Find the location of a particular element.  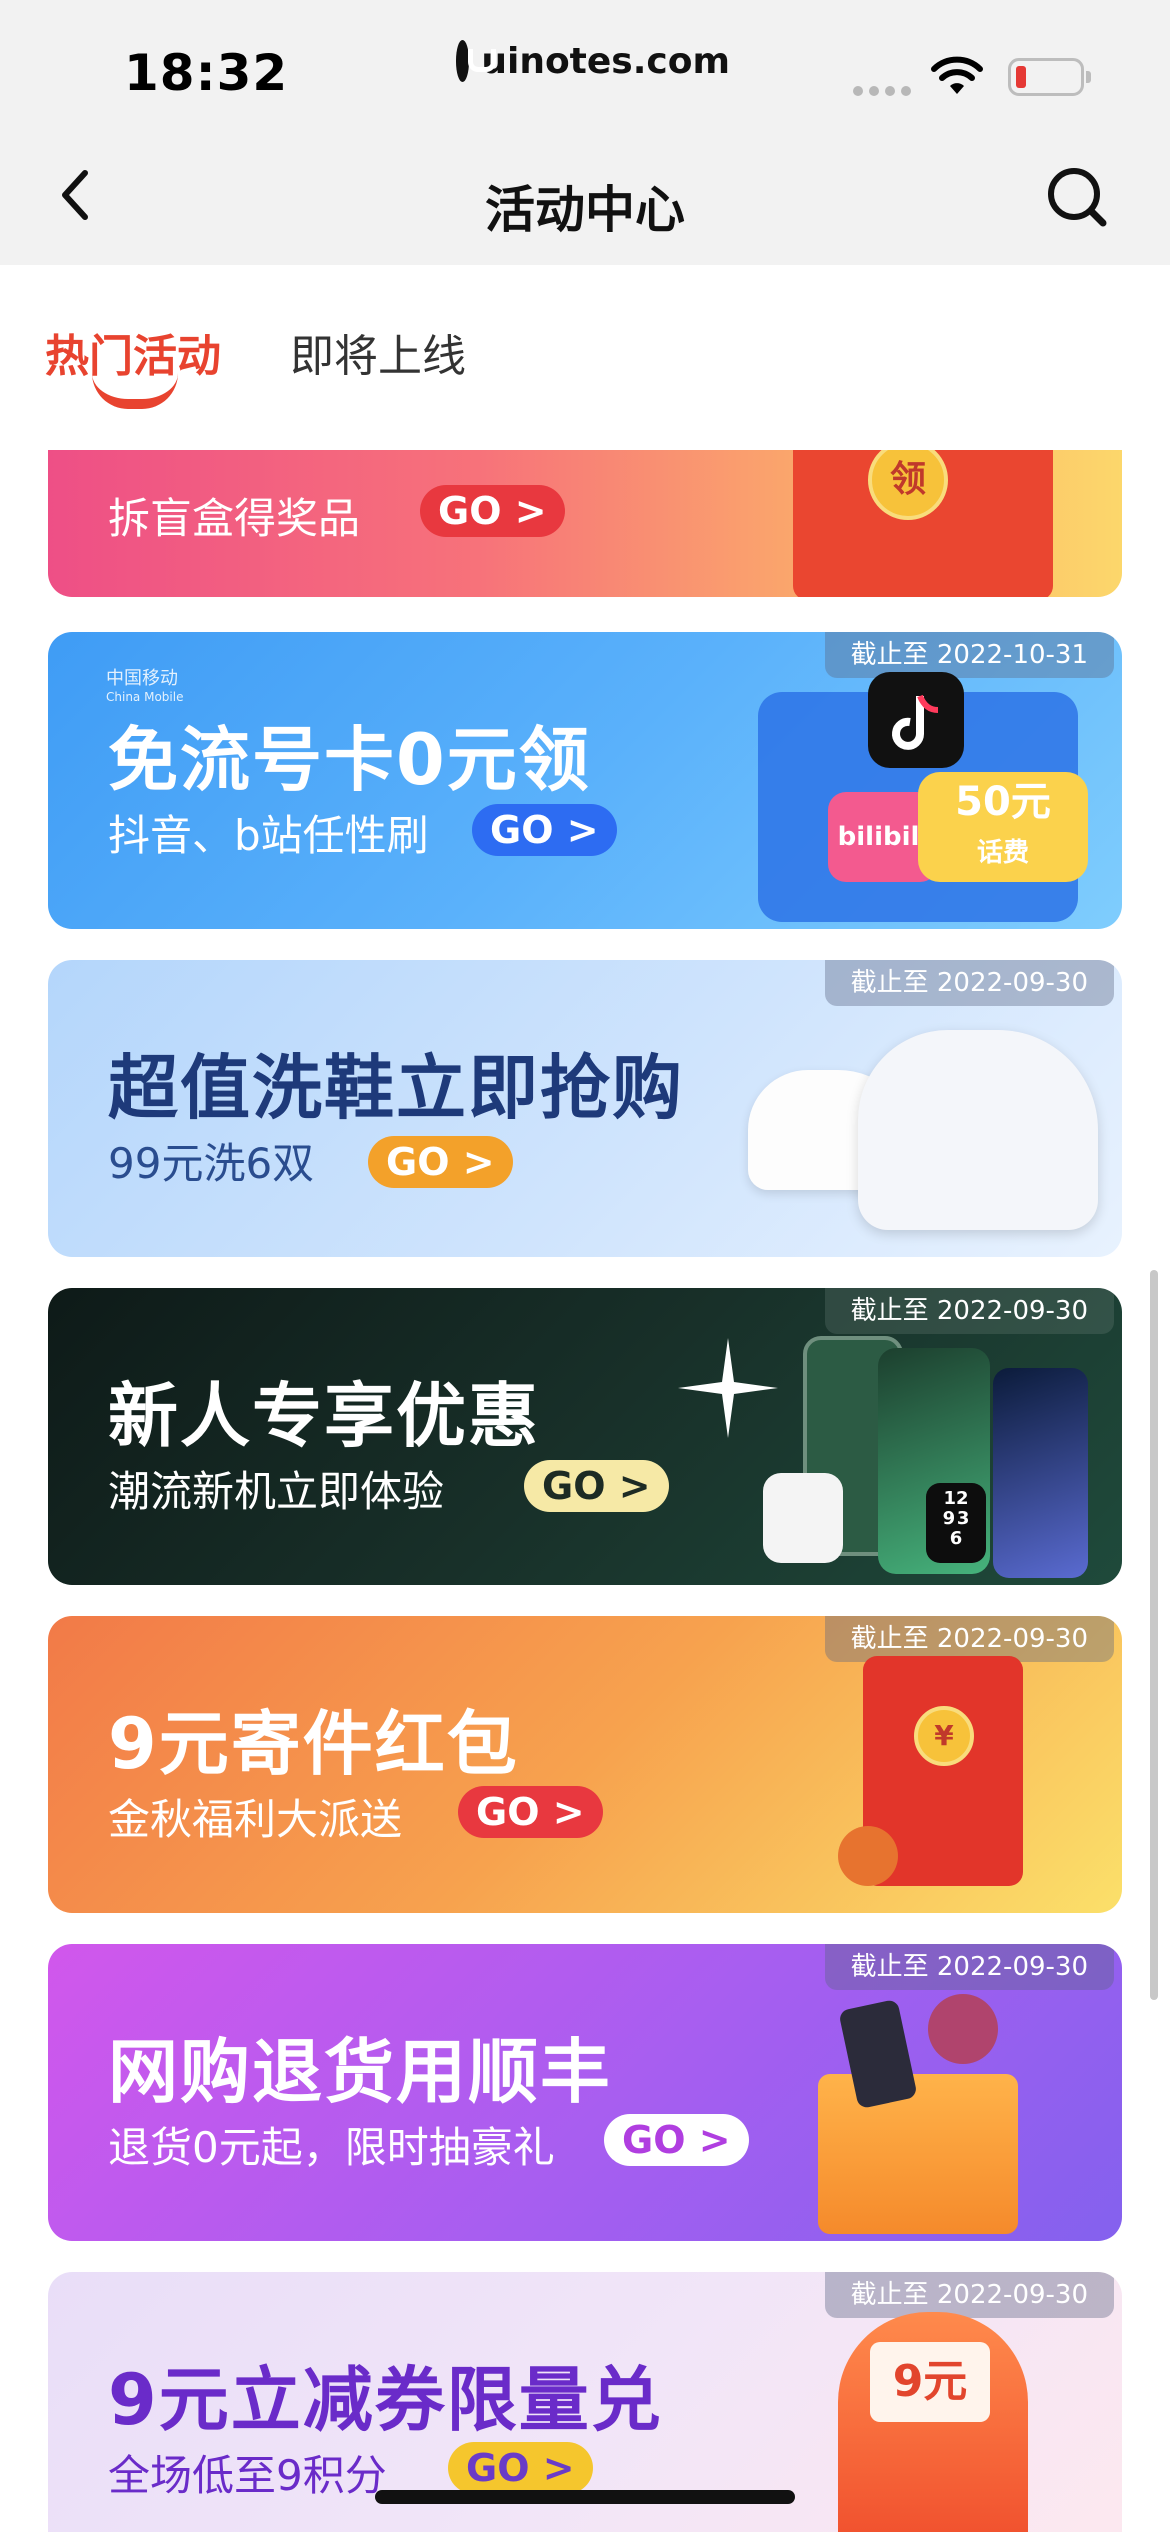

banner-subtitle: 潮流新机立即体验 is located at coordinates (276, 1491).